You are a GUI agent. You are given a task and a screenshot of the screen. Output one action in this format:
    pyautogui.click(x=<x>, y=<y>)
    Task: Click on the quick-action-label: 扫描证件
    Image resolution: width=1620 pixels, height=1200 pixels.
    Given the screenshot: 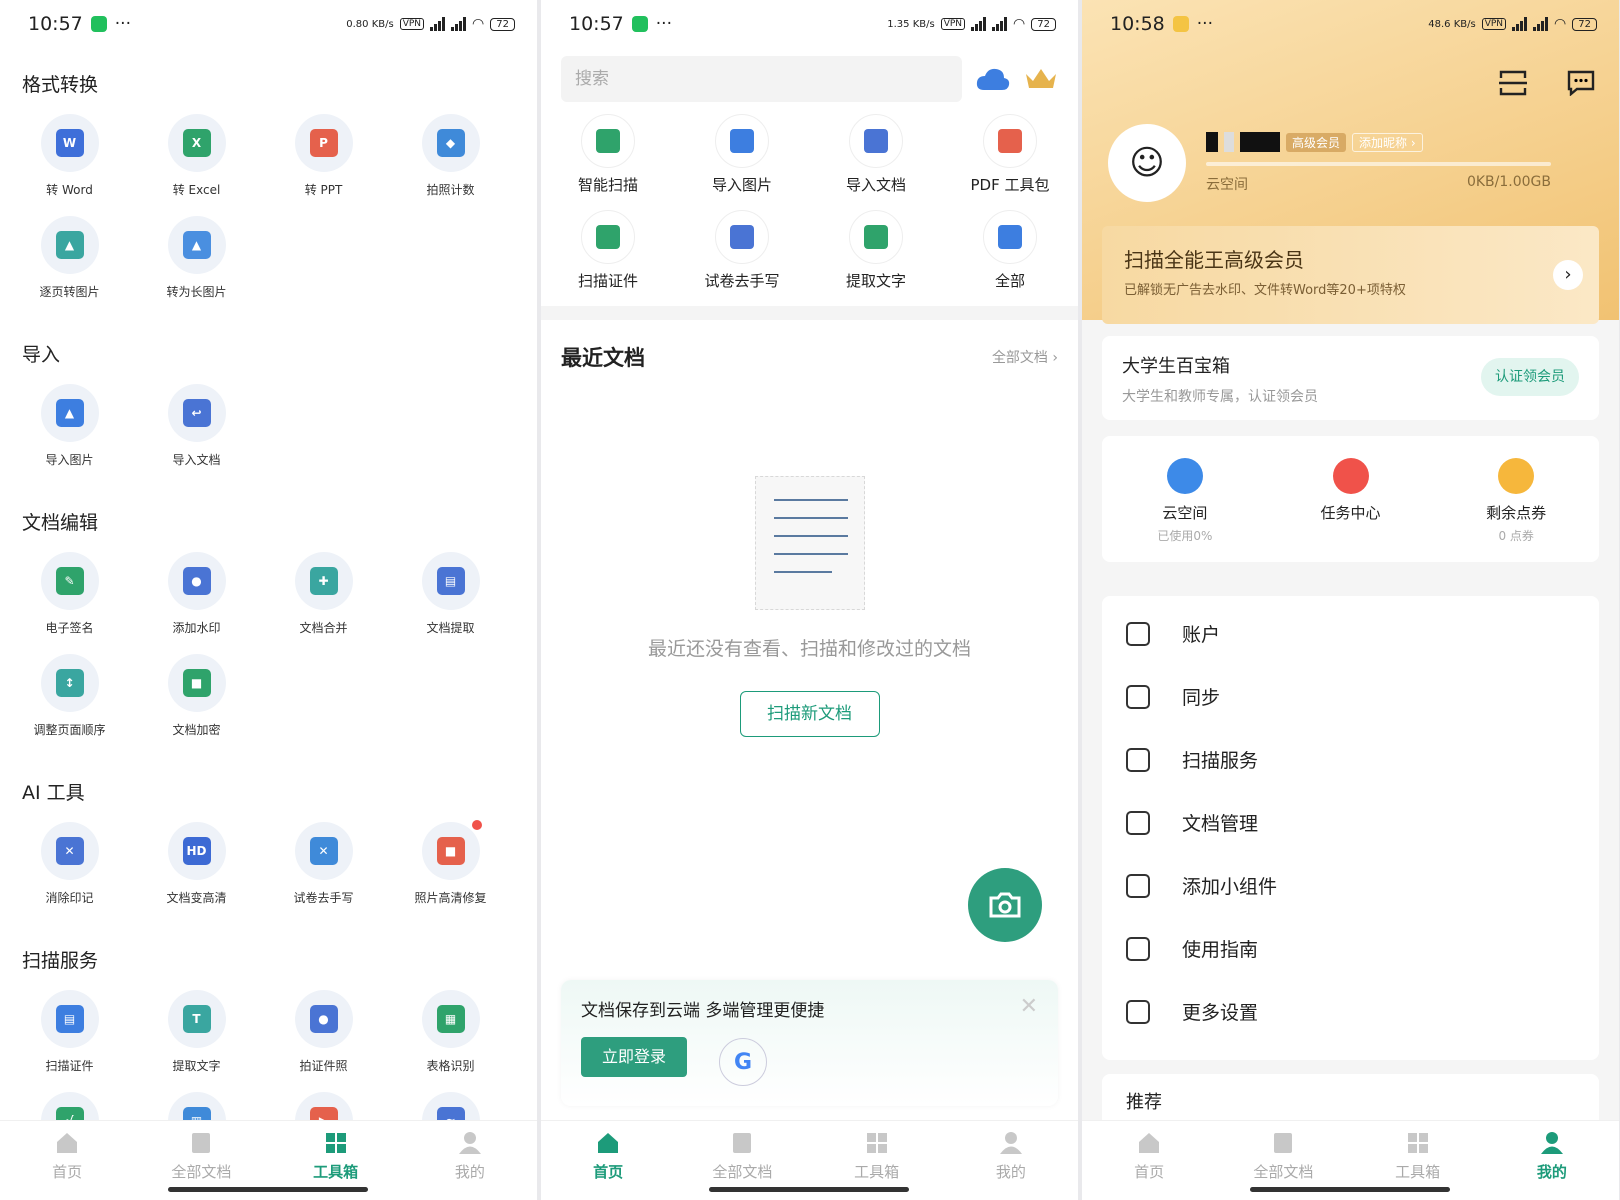 What is the action you would take?
    pyautogui.click(x=607, y=281)
    